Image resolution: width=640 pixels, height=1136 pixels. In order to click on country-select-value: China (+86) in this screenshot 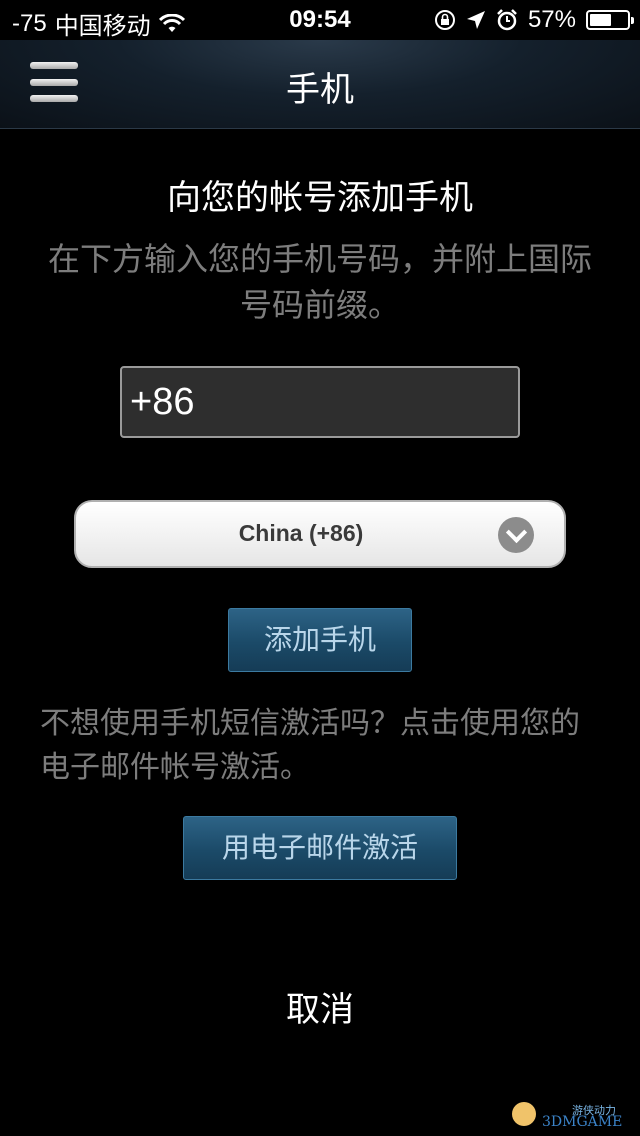, I will do `click(301, 533)`.